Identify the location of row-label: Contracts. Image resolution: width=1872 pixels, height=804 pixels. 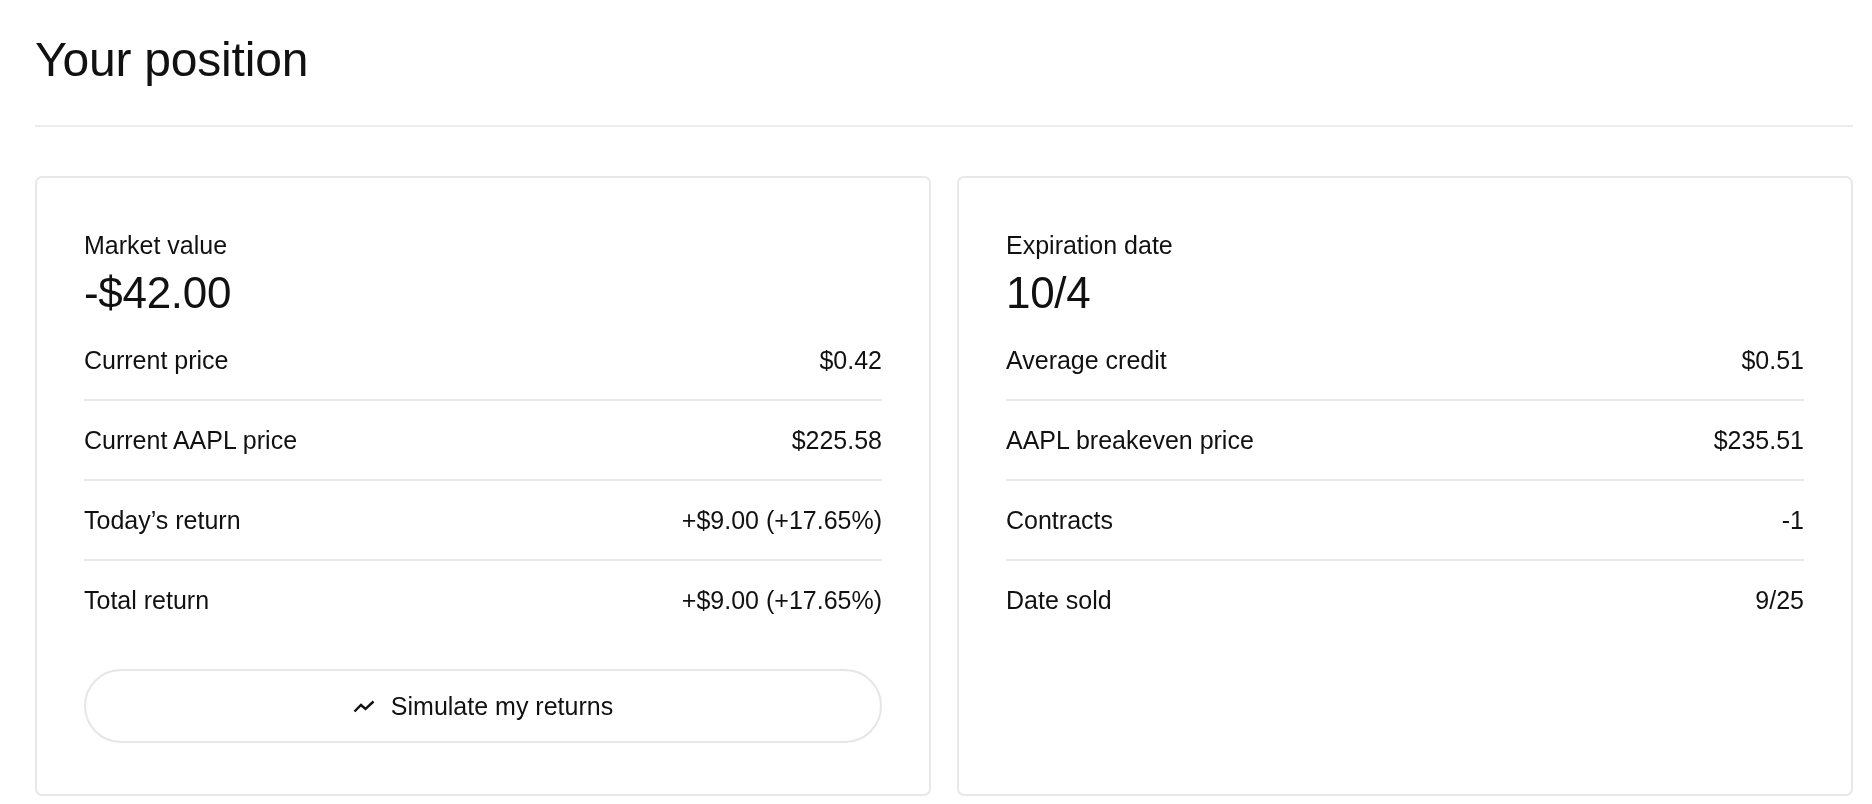
(1059, 520).